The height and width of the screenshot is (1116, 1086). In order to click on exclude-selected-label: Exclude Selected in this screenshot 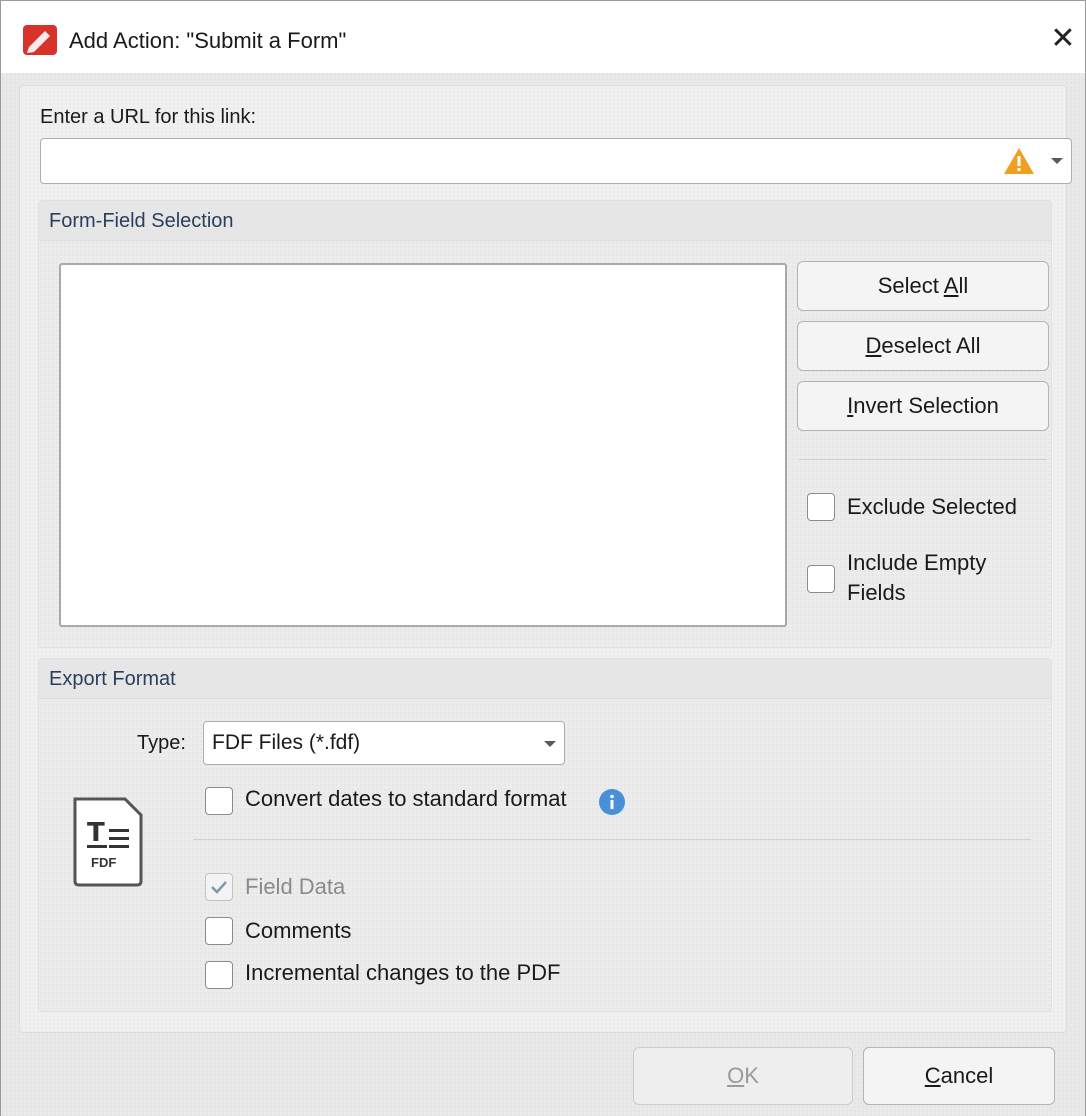, I will do `click(932, 506)`.